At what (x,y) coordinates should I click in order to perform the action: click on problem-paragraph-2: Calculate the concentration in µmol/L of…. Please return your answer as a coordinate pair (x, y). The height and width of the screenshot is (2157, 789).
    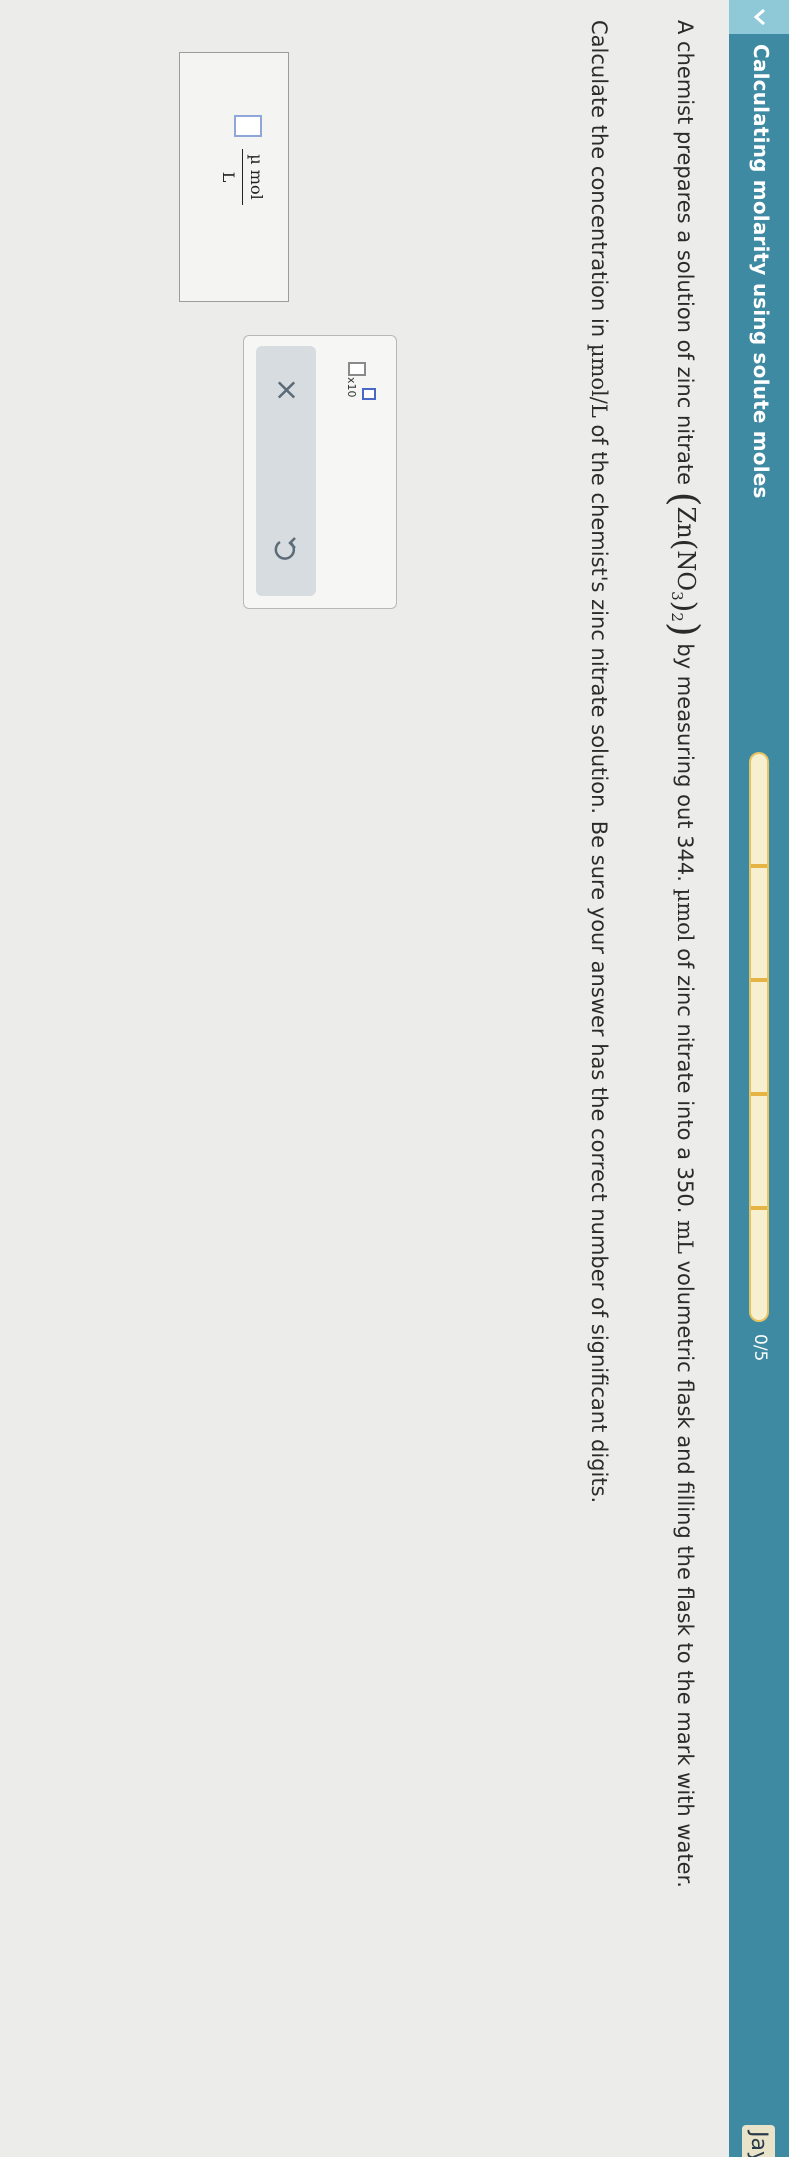
    Looking at the image, I should click on (599, 1070).